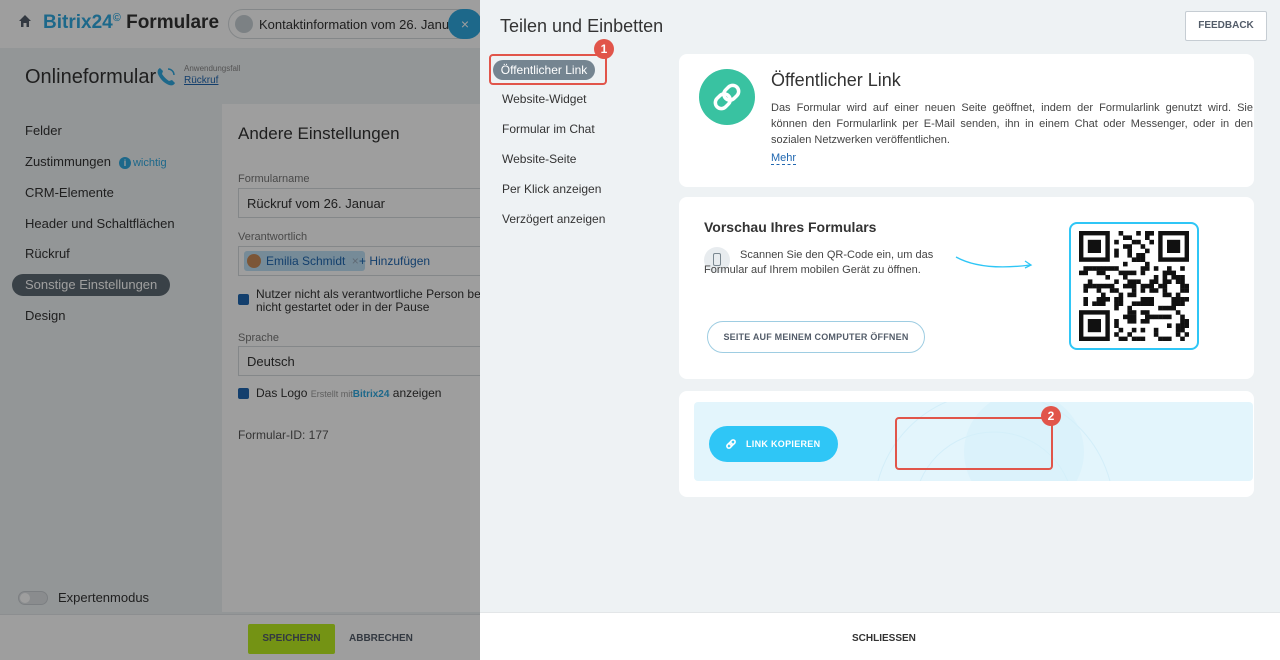 This screenshot has height=660, width=1280. Describe the element at coordinates (582, 26) in the screenshot. I see `panel-title: Teilen und Einbetten` at that location.